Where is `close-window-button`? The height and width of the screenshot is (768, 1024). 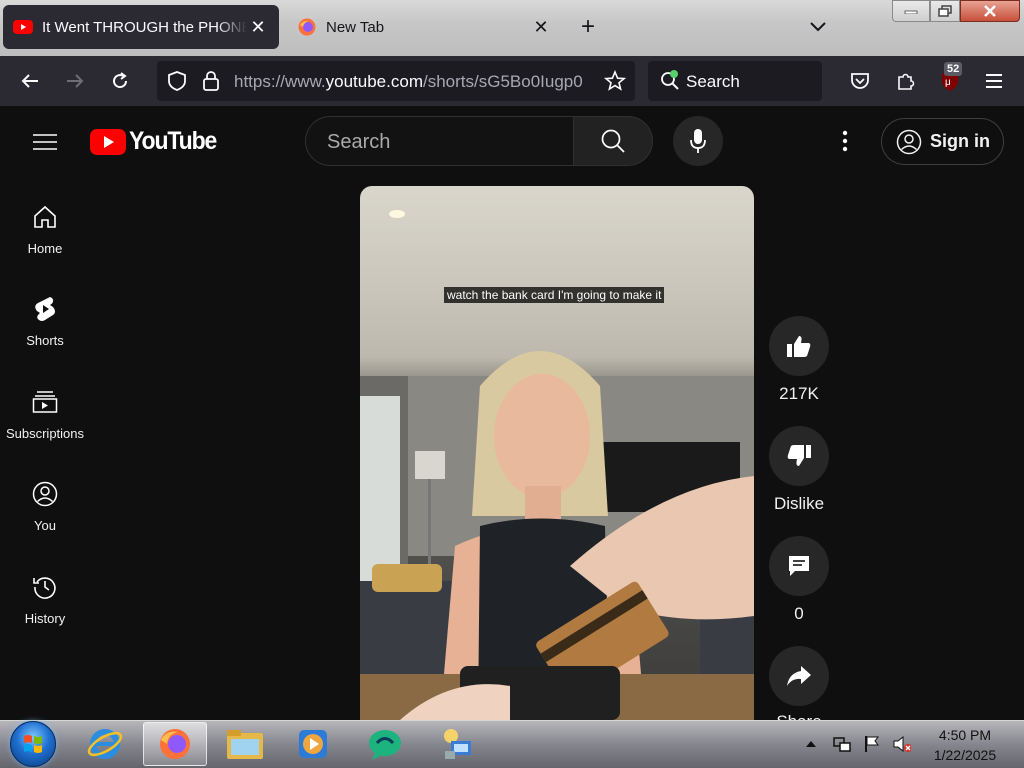 close-window-button is located at coordinates (990, 11).